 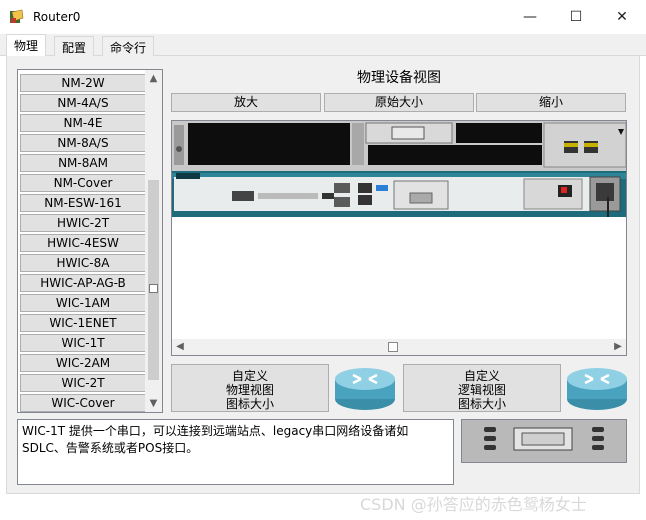 I want to click on module-list-scrollbar: ▲ ▼, so click(x=153, y=241).